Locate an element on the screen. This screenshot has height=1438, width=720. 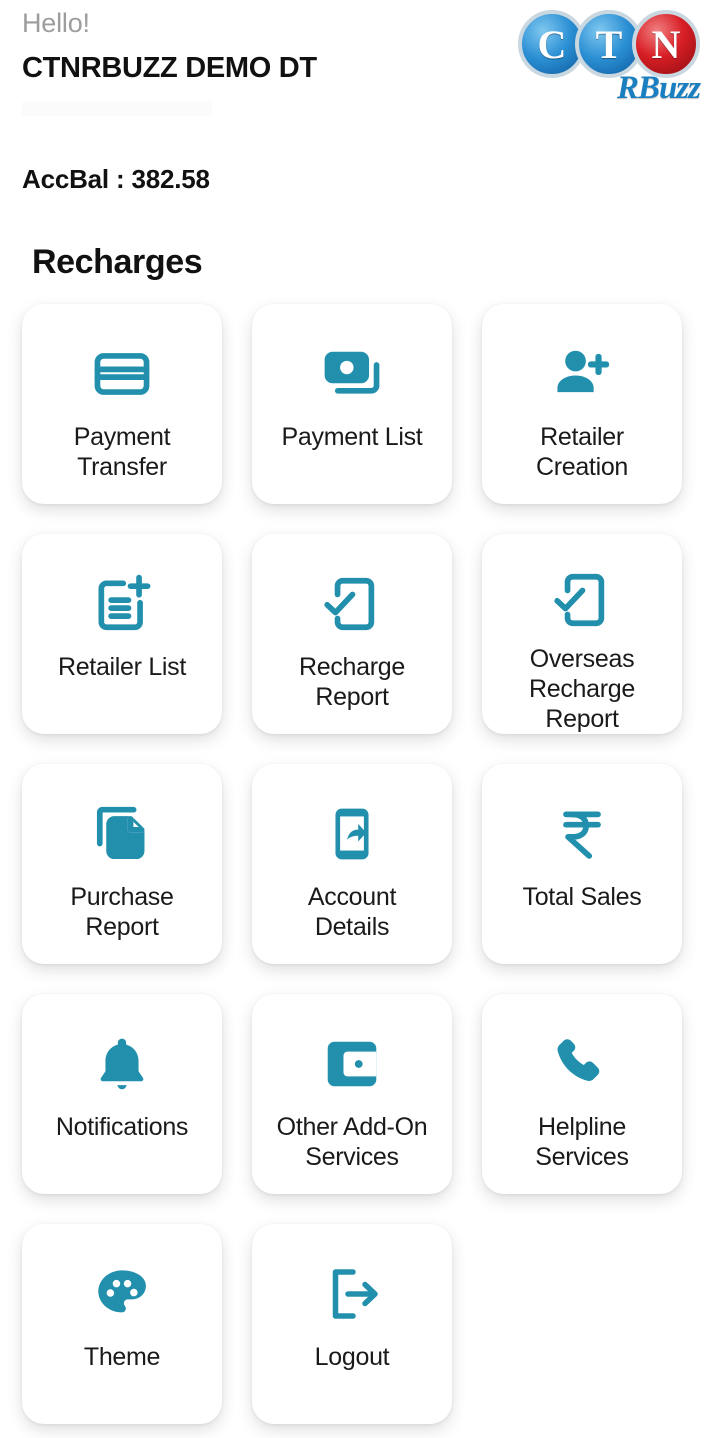
tile-retailer-list: Retailer List is located at coordinates (122, 634).